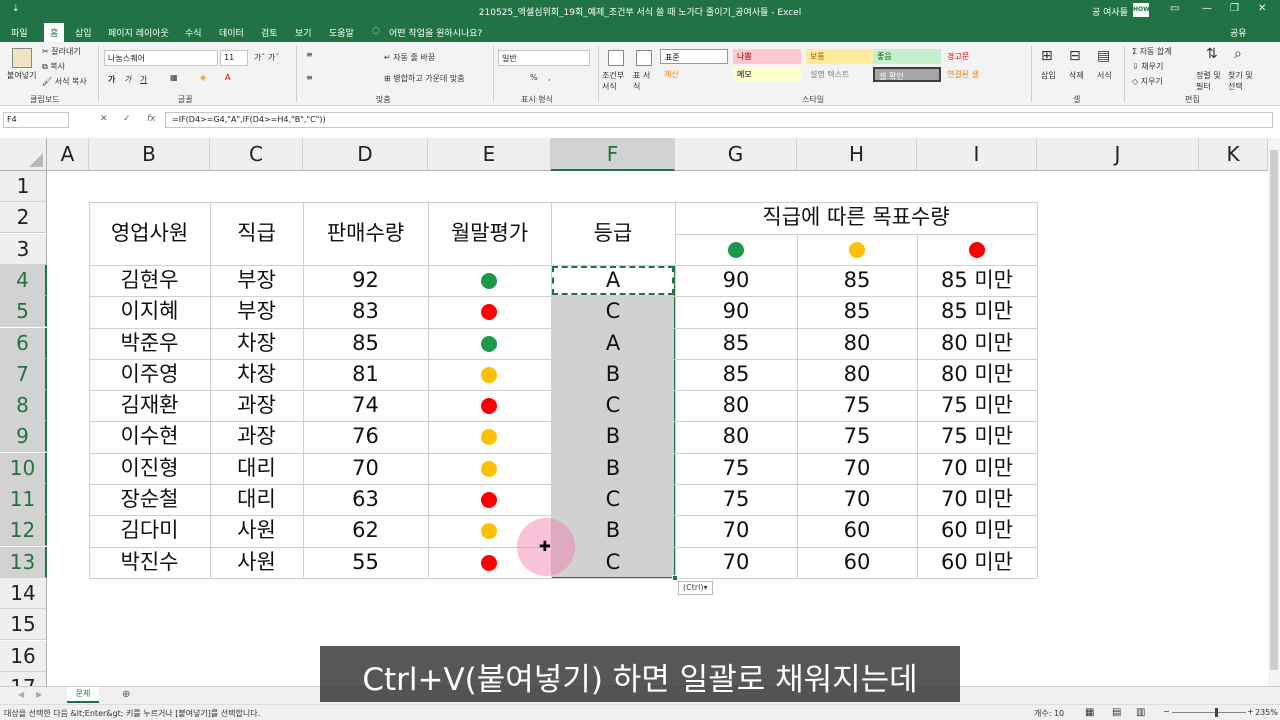 The width and height of the screenshot is (1280, 720). What do you see at coordinates (149, 233) in the screenshot?
I see `header-sales-person: 영업사원` at bounding box center [149, 233].